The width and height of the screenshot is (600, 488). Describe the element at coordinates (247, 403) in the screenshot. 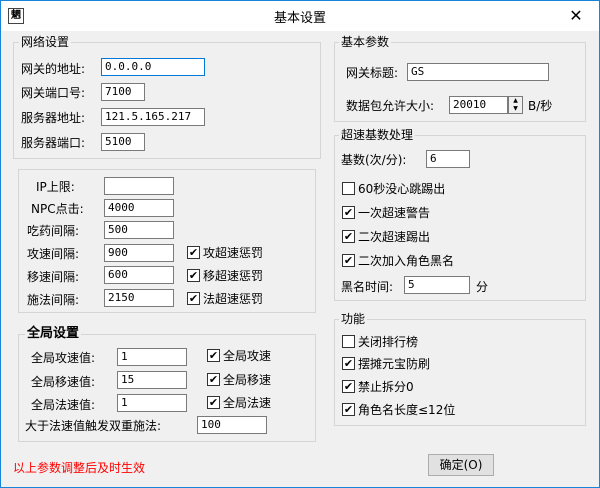

I see `global-spell-check-label: 全局法速` at that location.